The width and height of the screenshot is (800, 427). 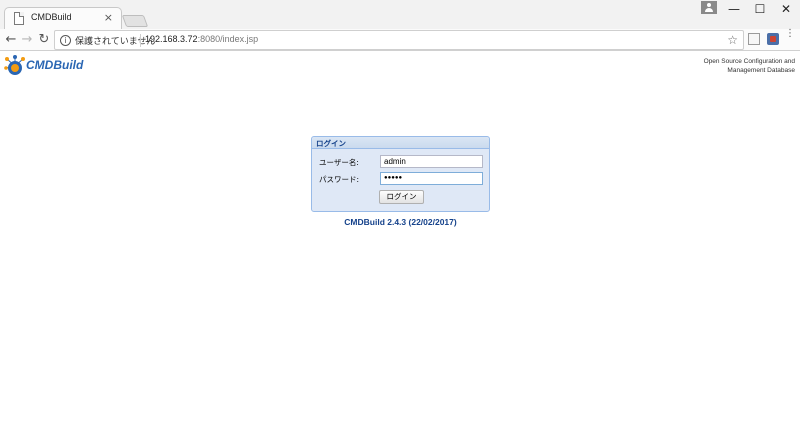 I want to click on address-divider, so click(x=140, y=40).